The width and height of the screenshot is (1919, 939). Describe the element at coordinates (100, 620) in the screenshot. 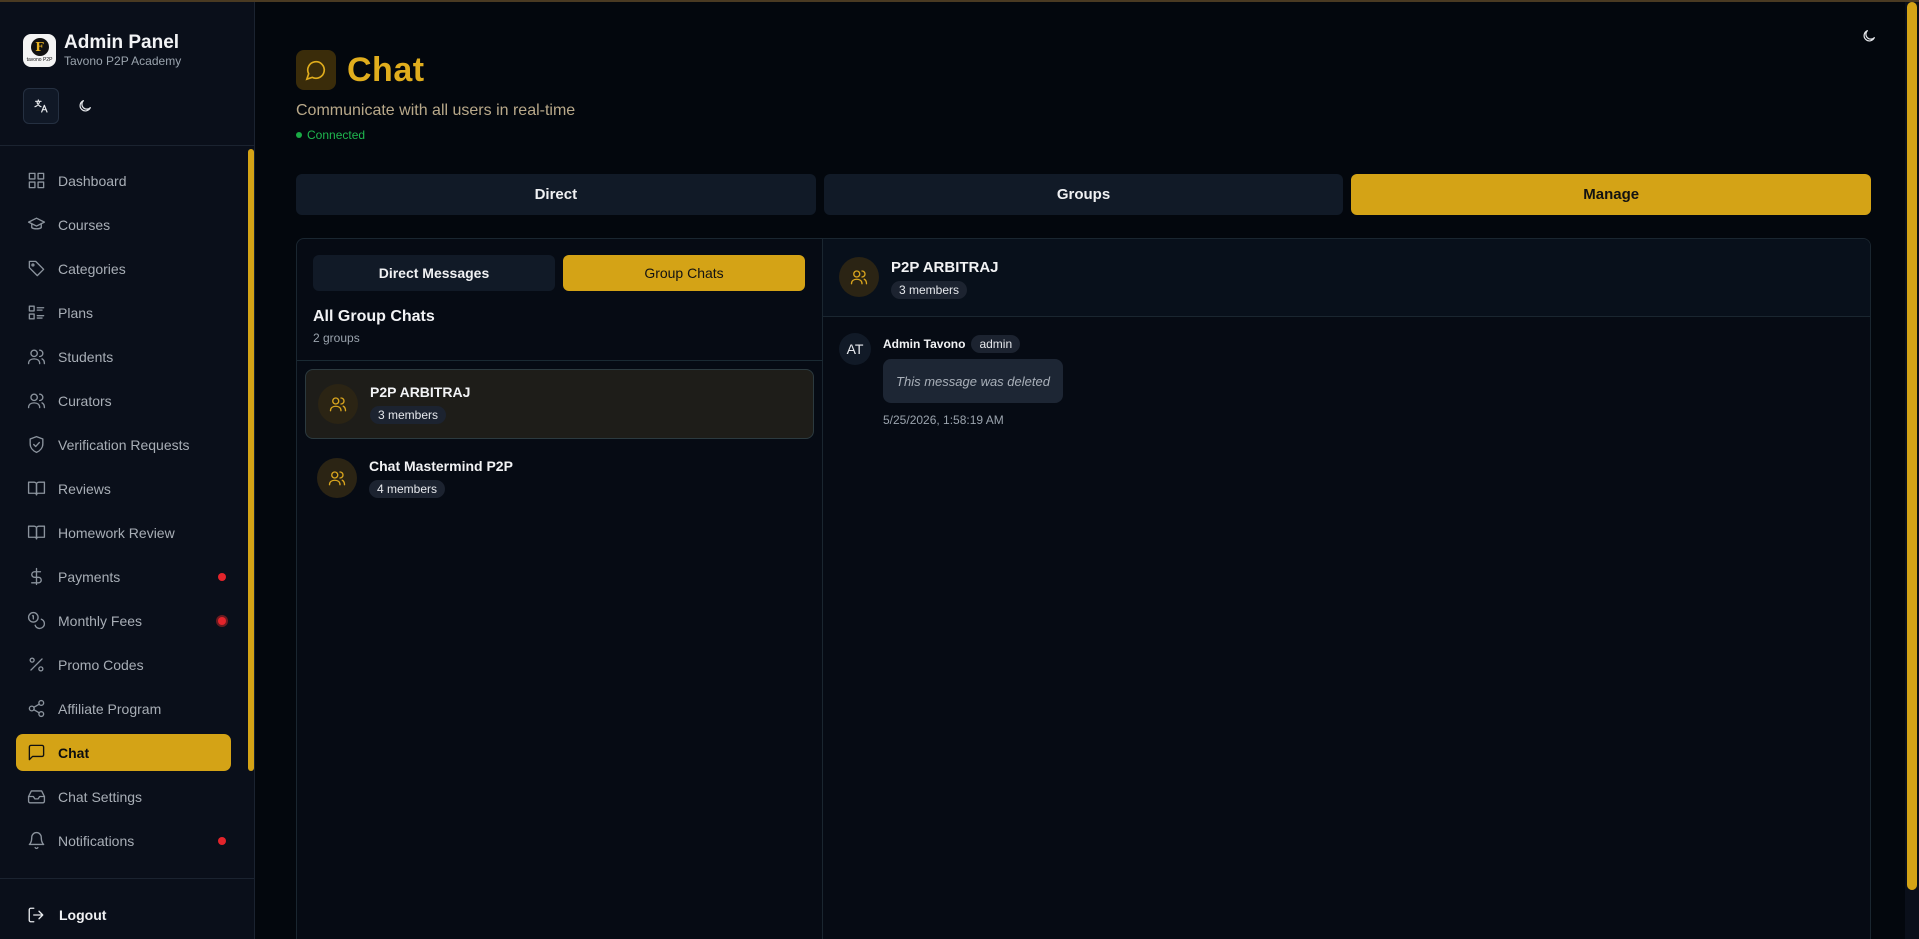

I see `sidebar-item-label: Monthly Fees` at that location.